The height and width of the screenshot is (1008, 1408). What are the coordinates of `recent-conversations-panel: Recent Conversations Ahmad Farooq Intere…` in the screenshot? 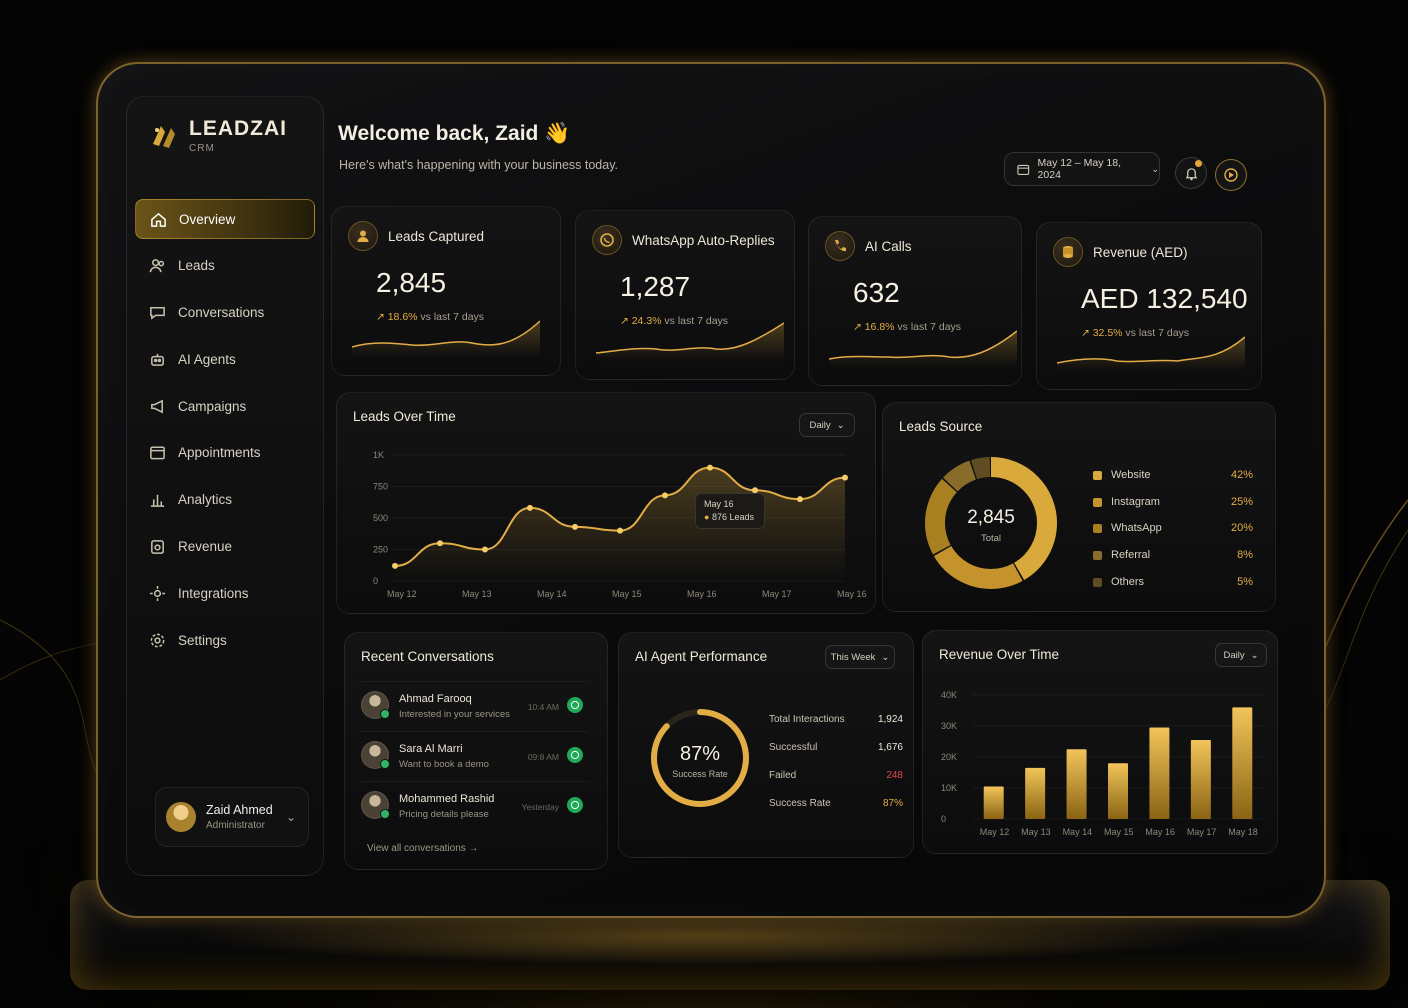 It's located at (476, 751).